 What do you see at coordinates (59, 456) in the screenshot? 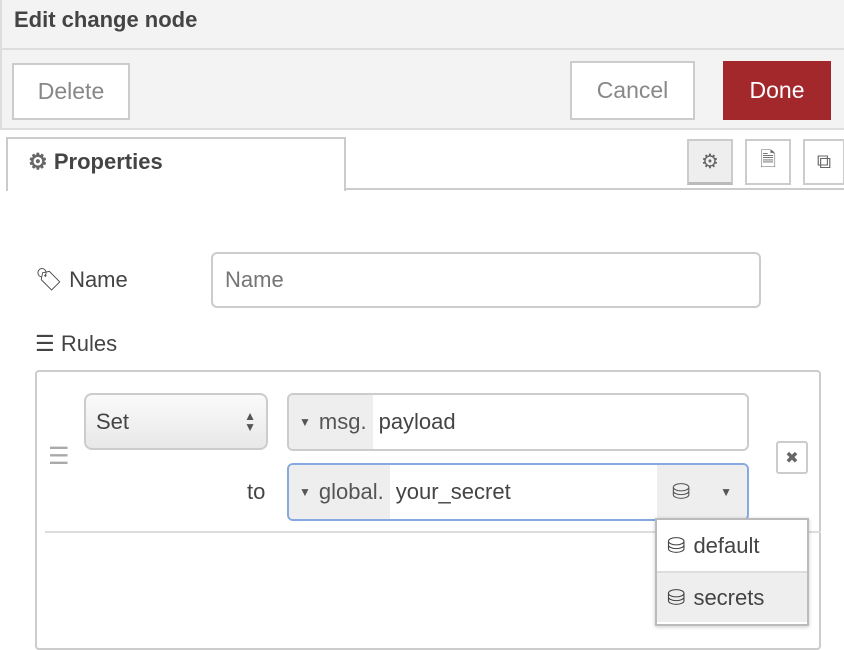
I see `drag-handle-icon: ☰` at bounding box center [59, 456].